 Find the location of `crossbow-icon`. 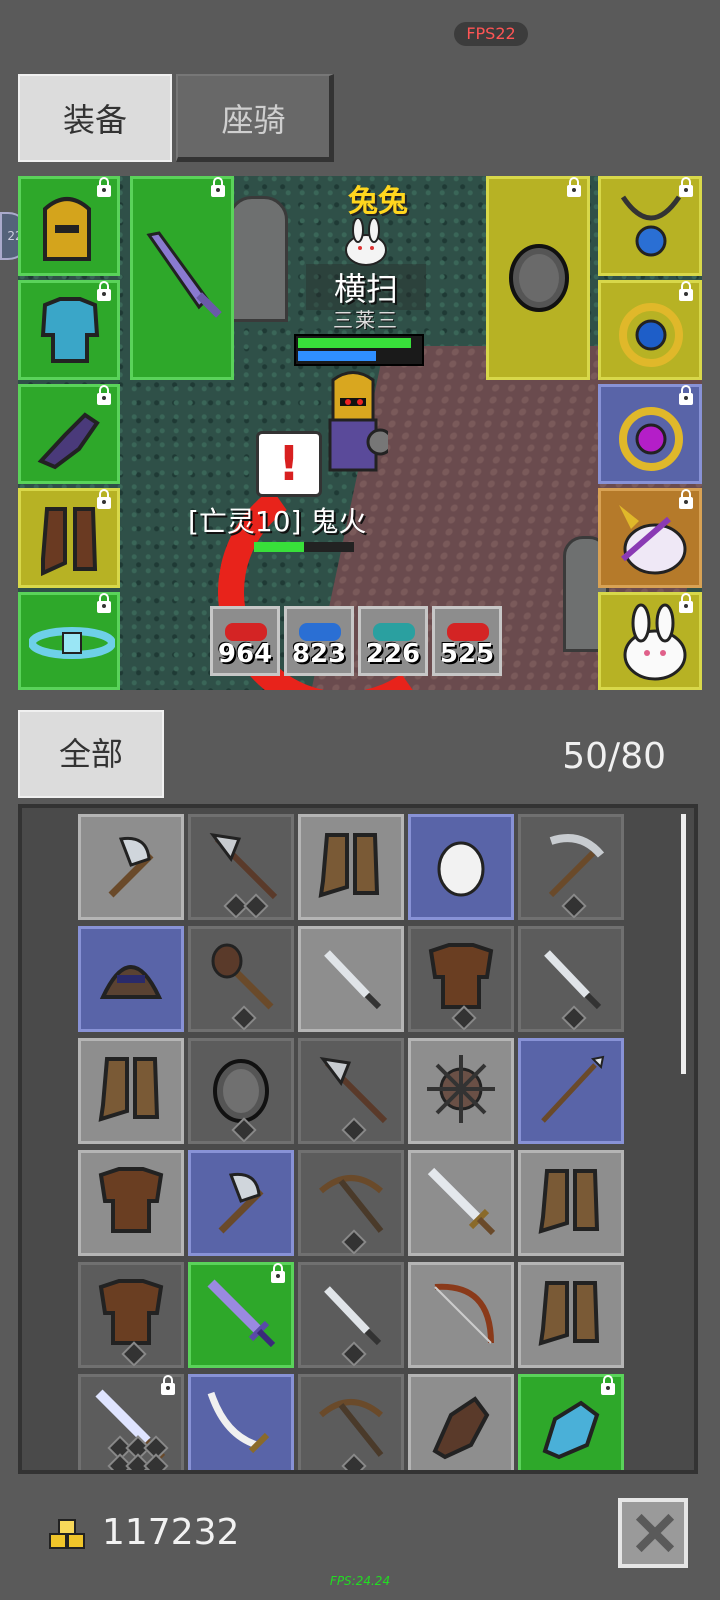

crossbow-icon is located at coordinates (351, 1204).